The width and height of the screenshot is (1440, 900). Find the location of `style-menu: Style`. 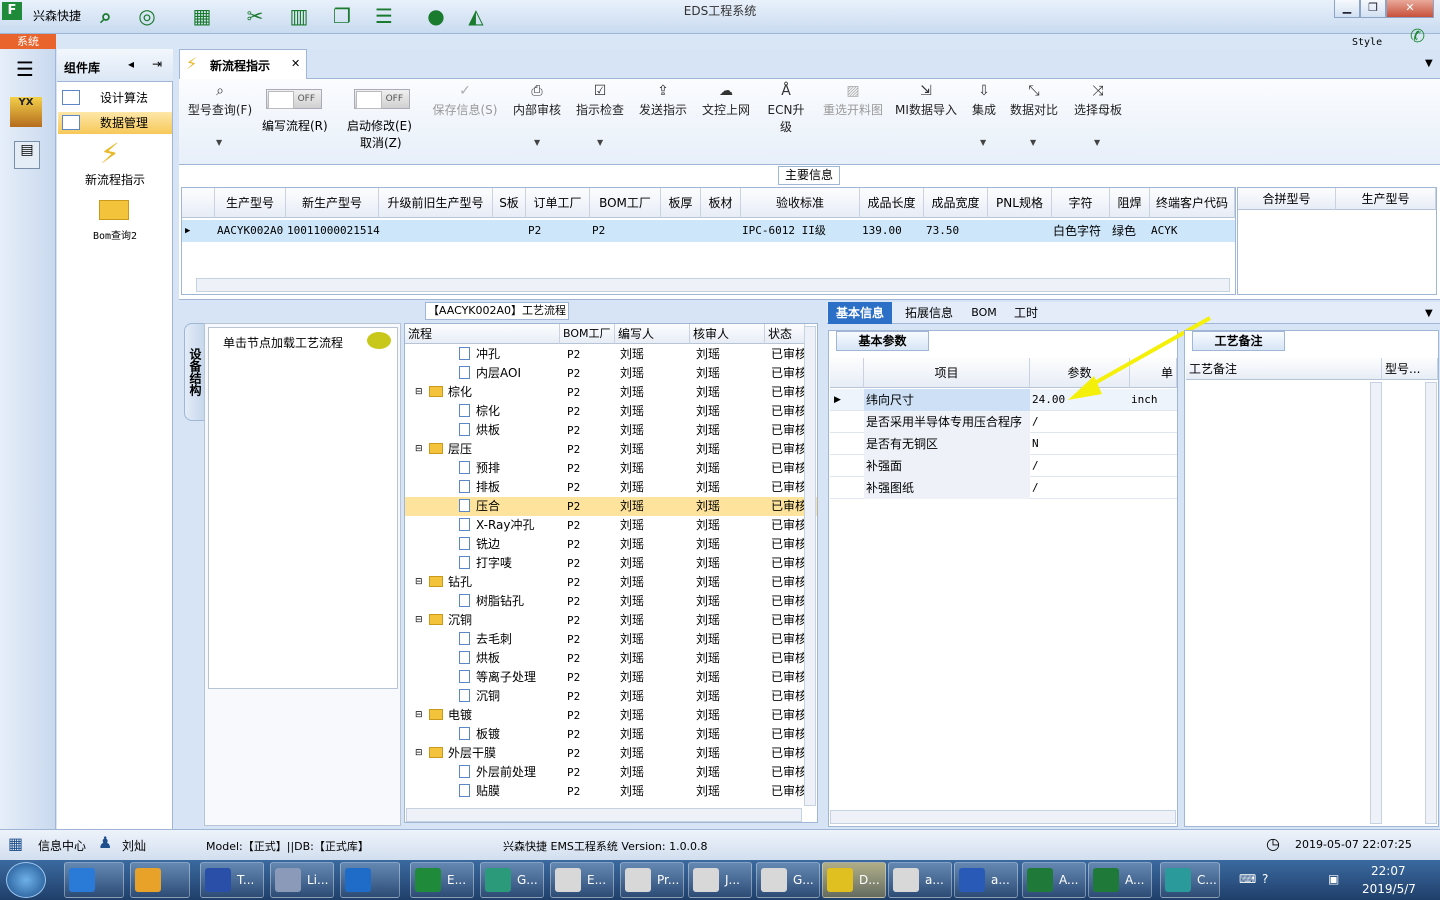

style-menu: Style is located at coordinates (1367, 42).